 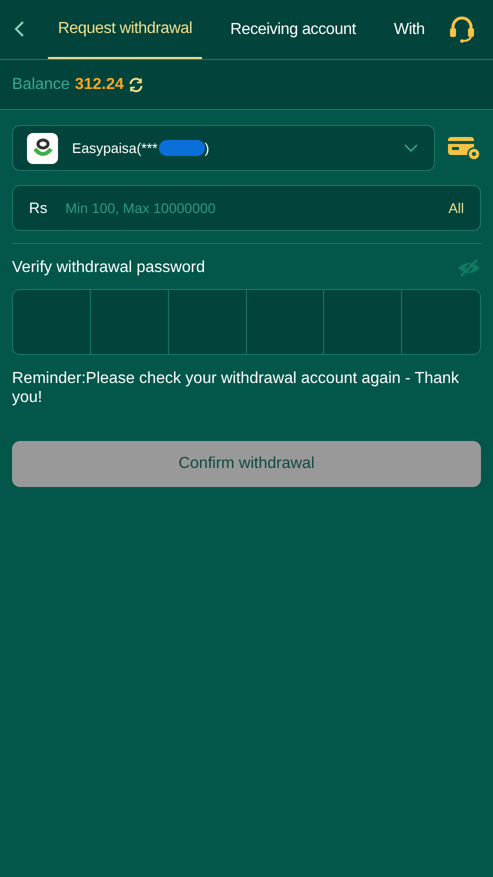 What do you see at coordinates (223, 148) in the screenshot?
I see `account-select: Easypaisa(*** )` at bounding box center [223, 148].